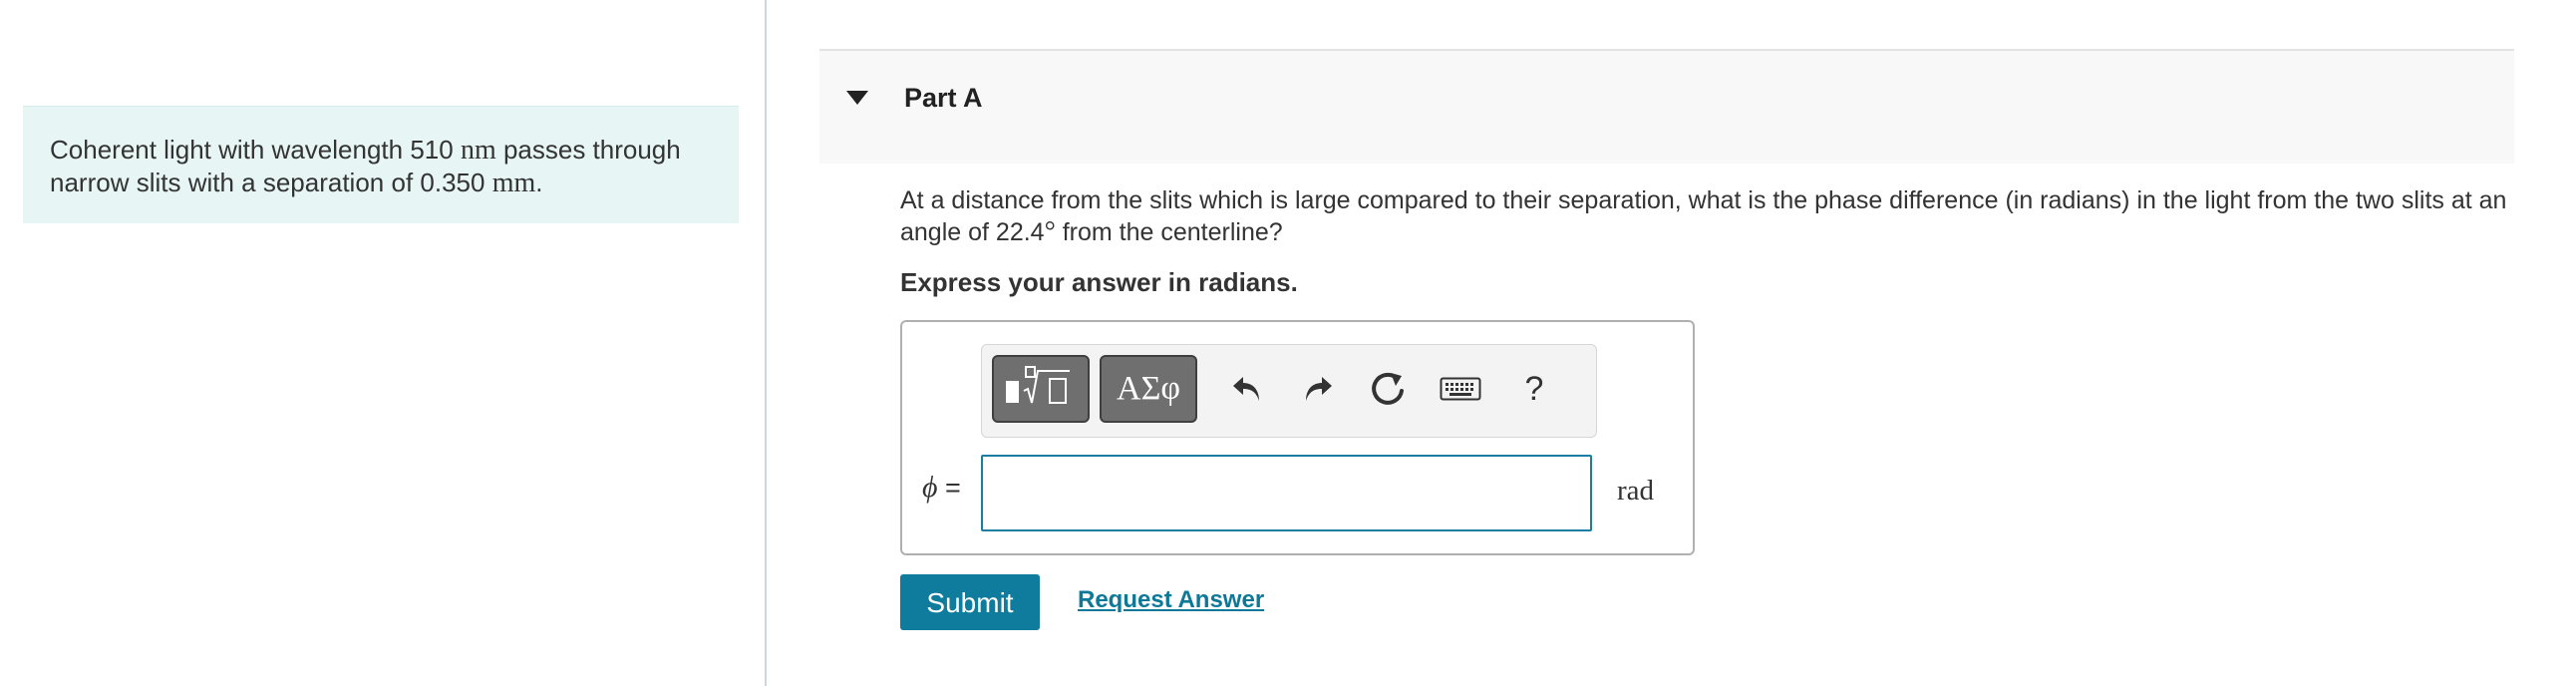 The height and width of the screenshot is (686, 2576). What do you see at coordinates (1286, 493) in the screenshot?
I see `answer-input` at bounding box center [1286, 493].